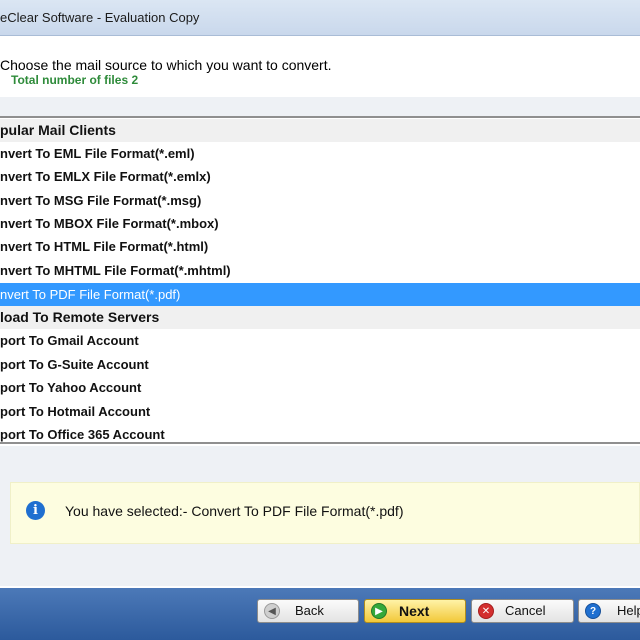  What do you see at coordinates (105, 176) in the screenshot?
I see `option-label: nvert To EMLX File Format(*.emlx)` at bounding box center [105, 176].